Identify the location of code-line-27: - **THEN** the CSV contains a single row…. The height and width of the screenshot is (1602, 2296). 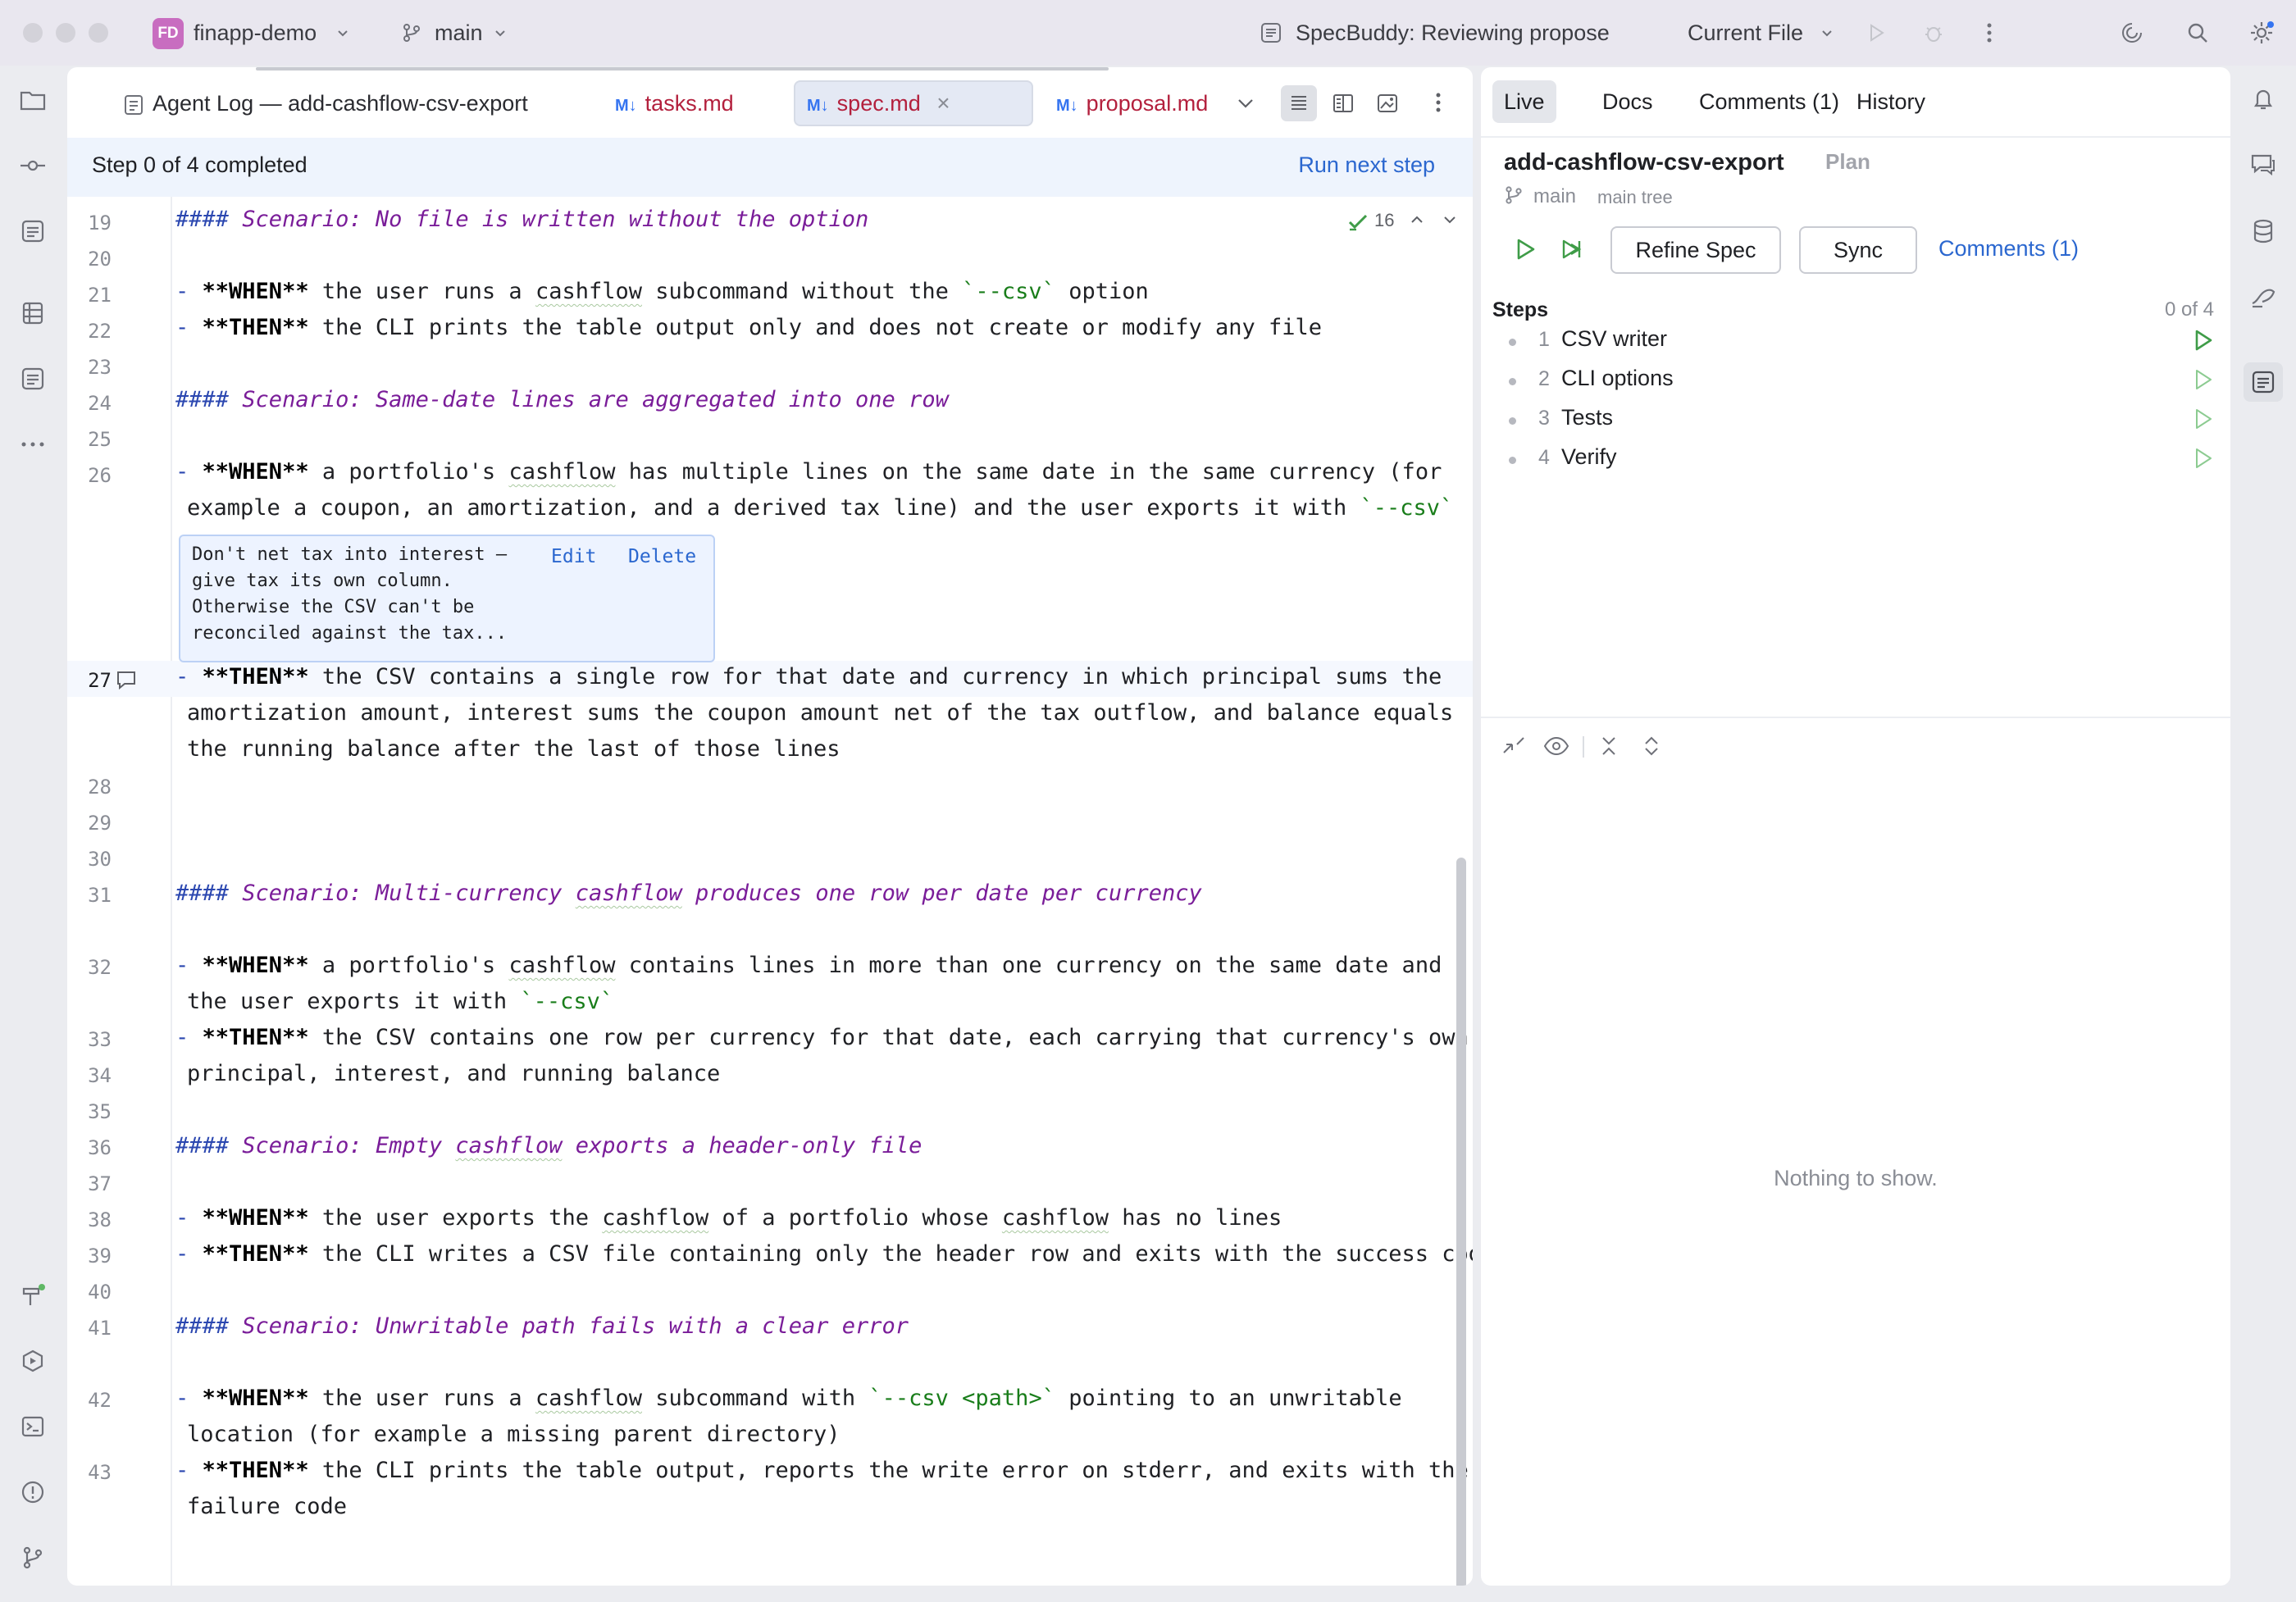
(808, 677).